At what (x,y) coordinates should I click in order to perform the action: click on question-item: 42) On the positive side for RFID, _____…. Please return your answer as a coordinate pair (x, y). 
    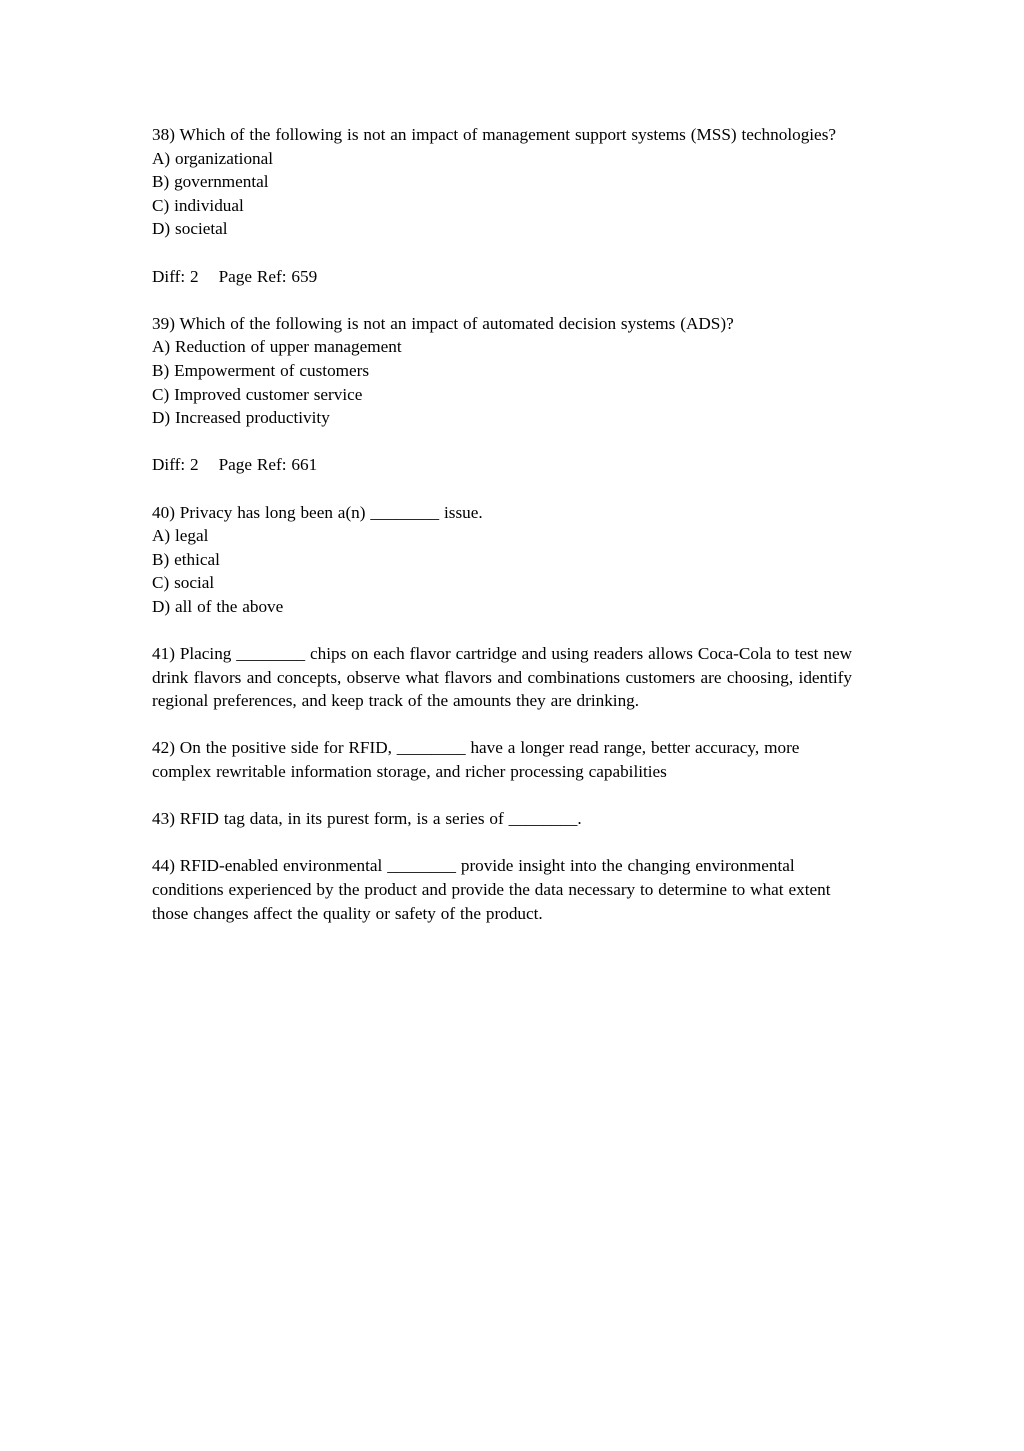
    Looking at the image, I should click on (502, 759).